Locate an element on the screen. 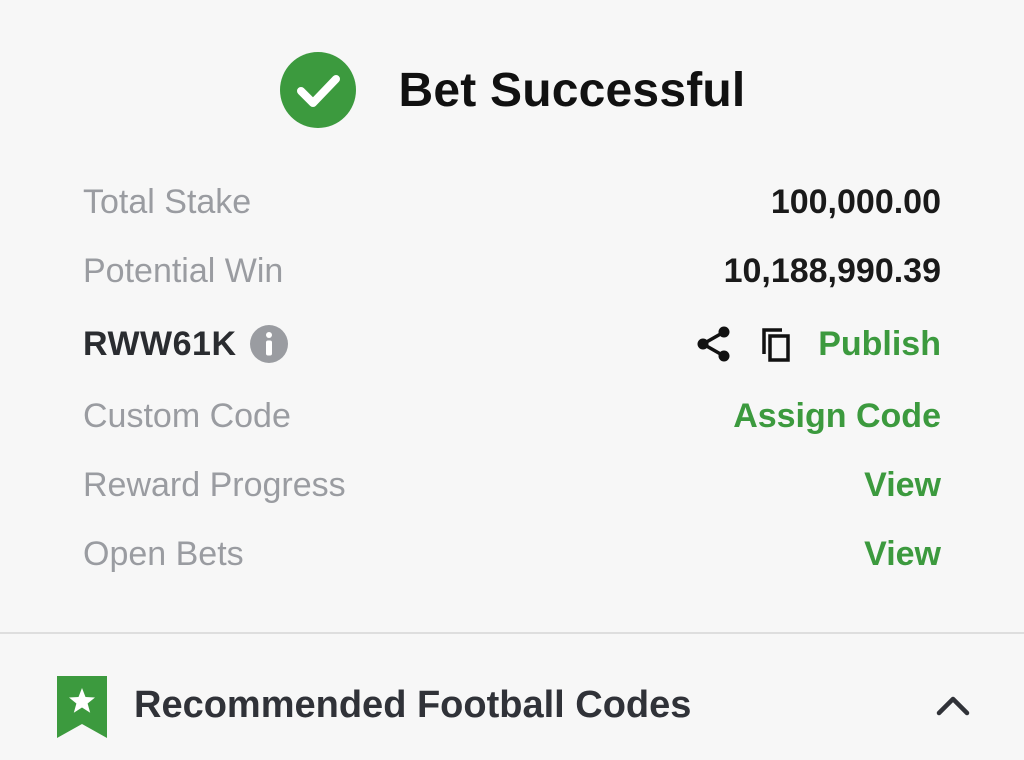  potential-win-row: Potential Win 10,188,990.39 is located at coordinates (512, 271).